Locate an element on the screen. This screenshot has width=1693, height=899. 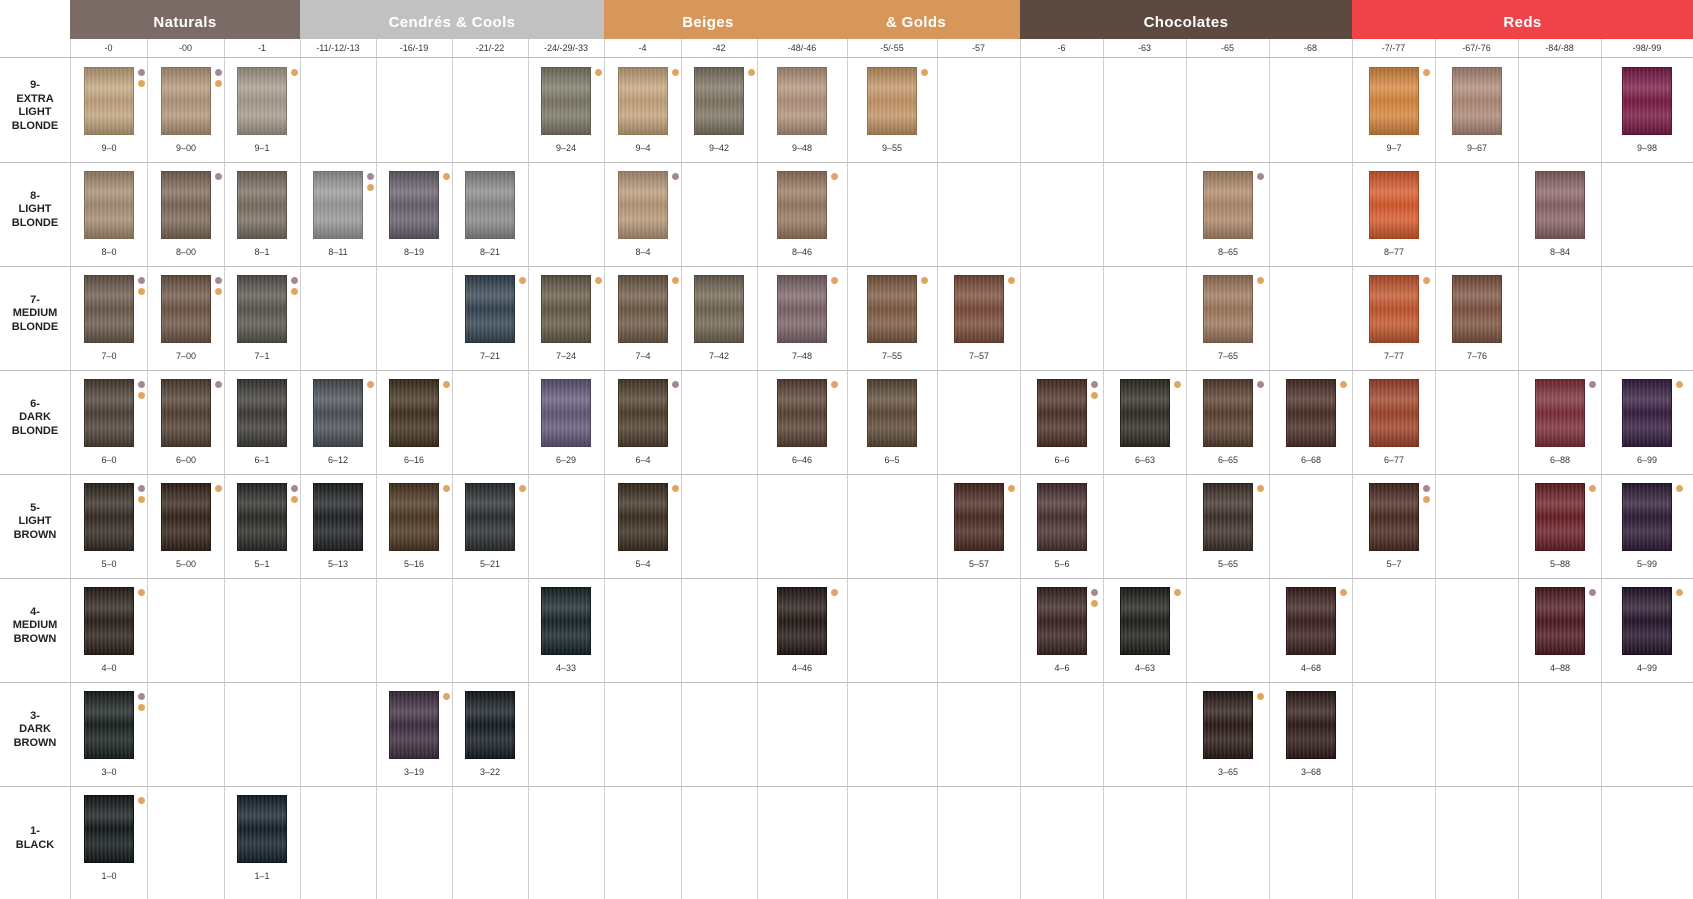
swatch-cell: 9–00 is located at coordinates (185, 110).